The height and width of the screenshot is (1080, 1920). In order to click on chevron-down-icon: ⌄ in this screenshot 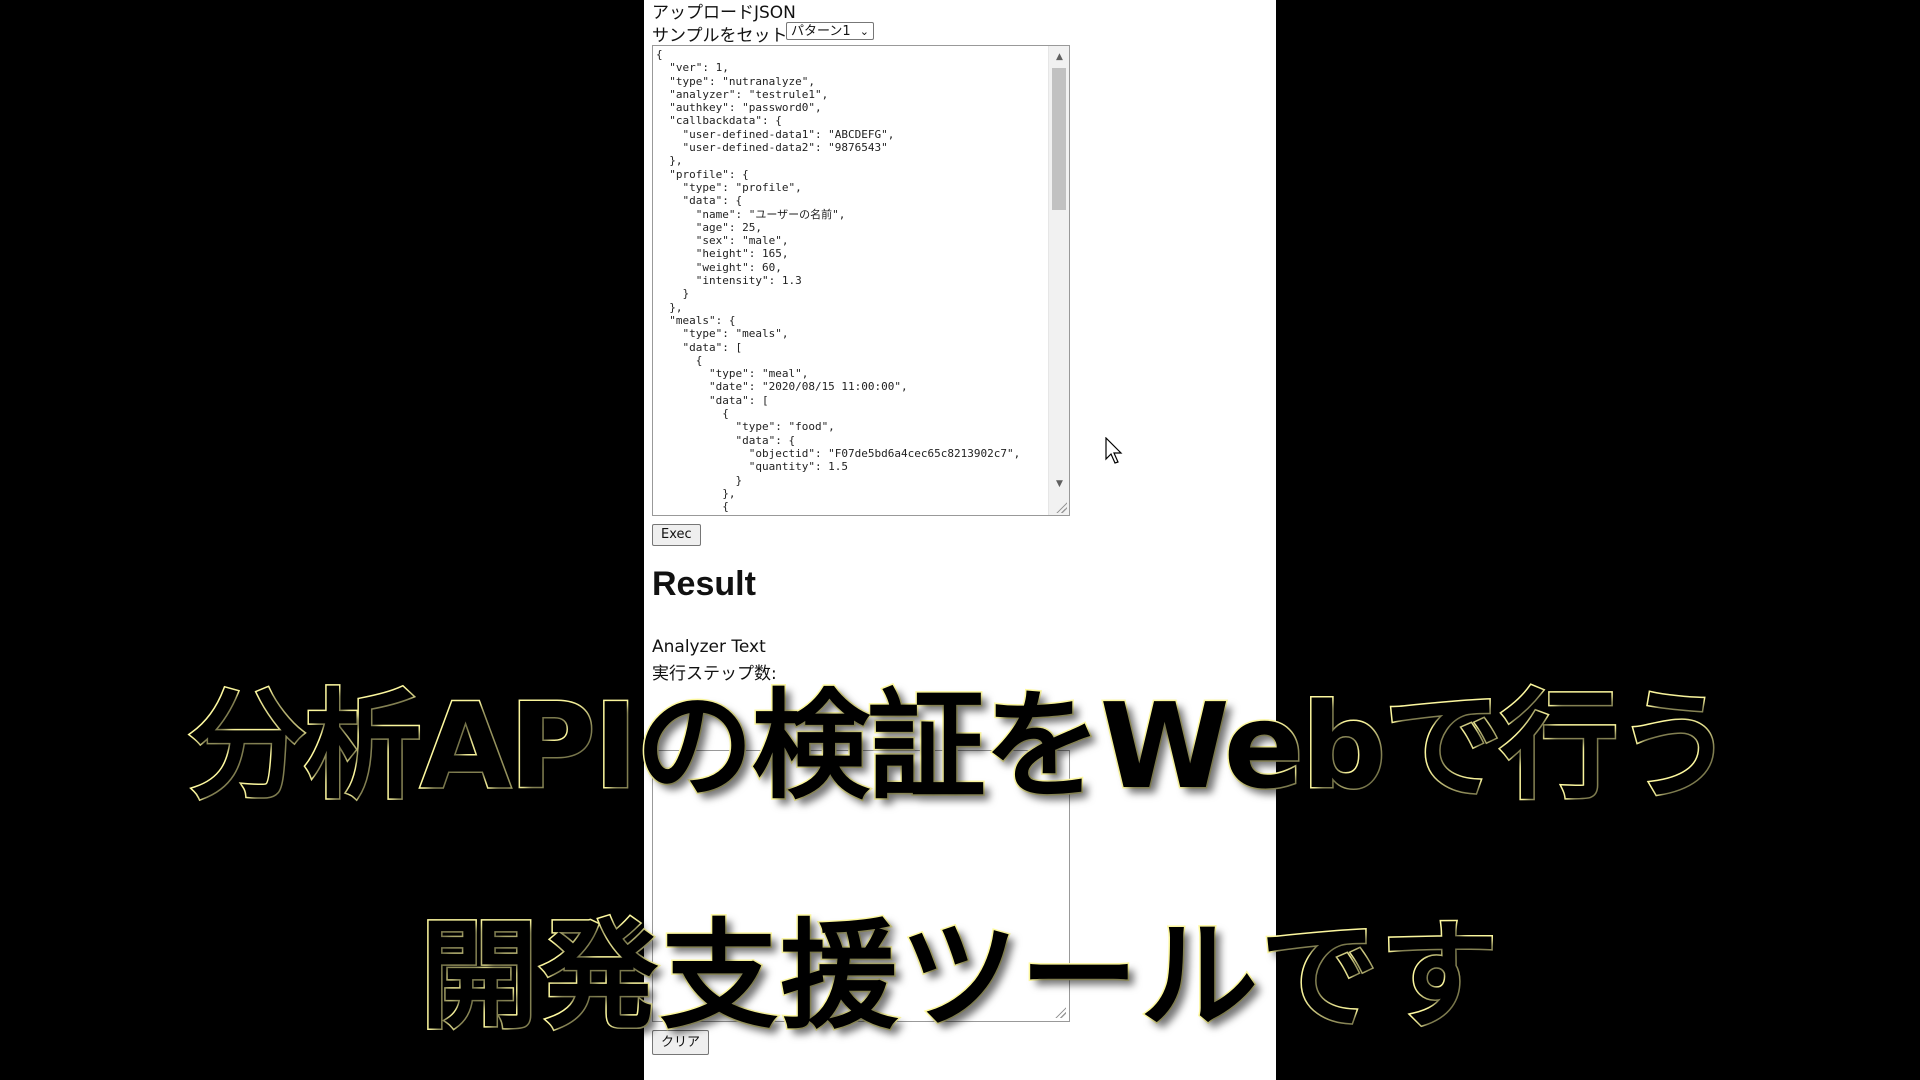, I will do `click(864, 31)`.